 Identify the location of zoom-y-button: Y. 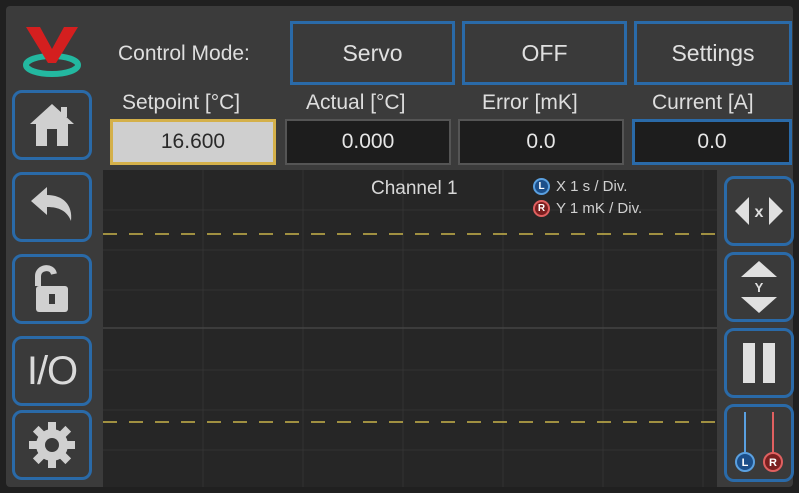
(759, 287).